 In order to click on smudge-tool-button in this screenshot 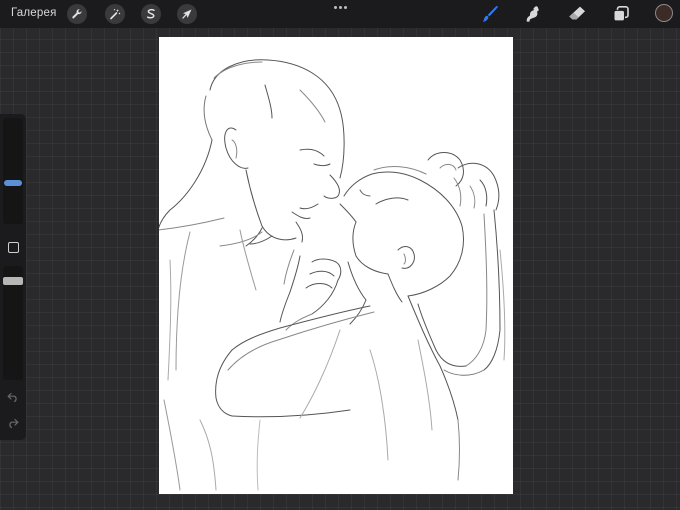, I will do `click(533, 14)`.